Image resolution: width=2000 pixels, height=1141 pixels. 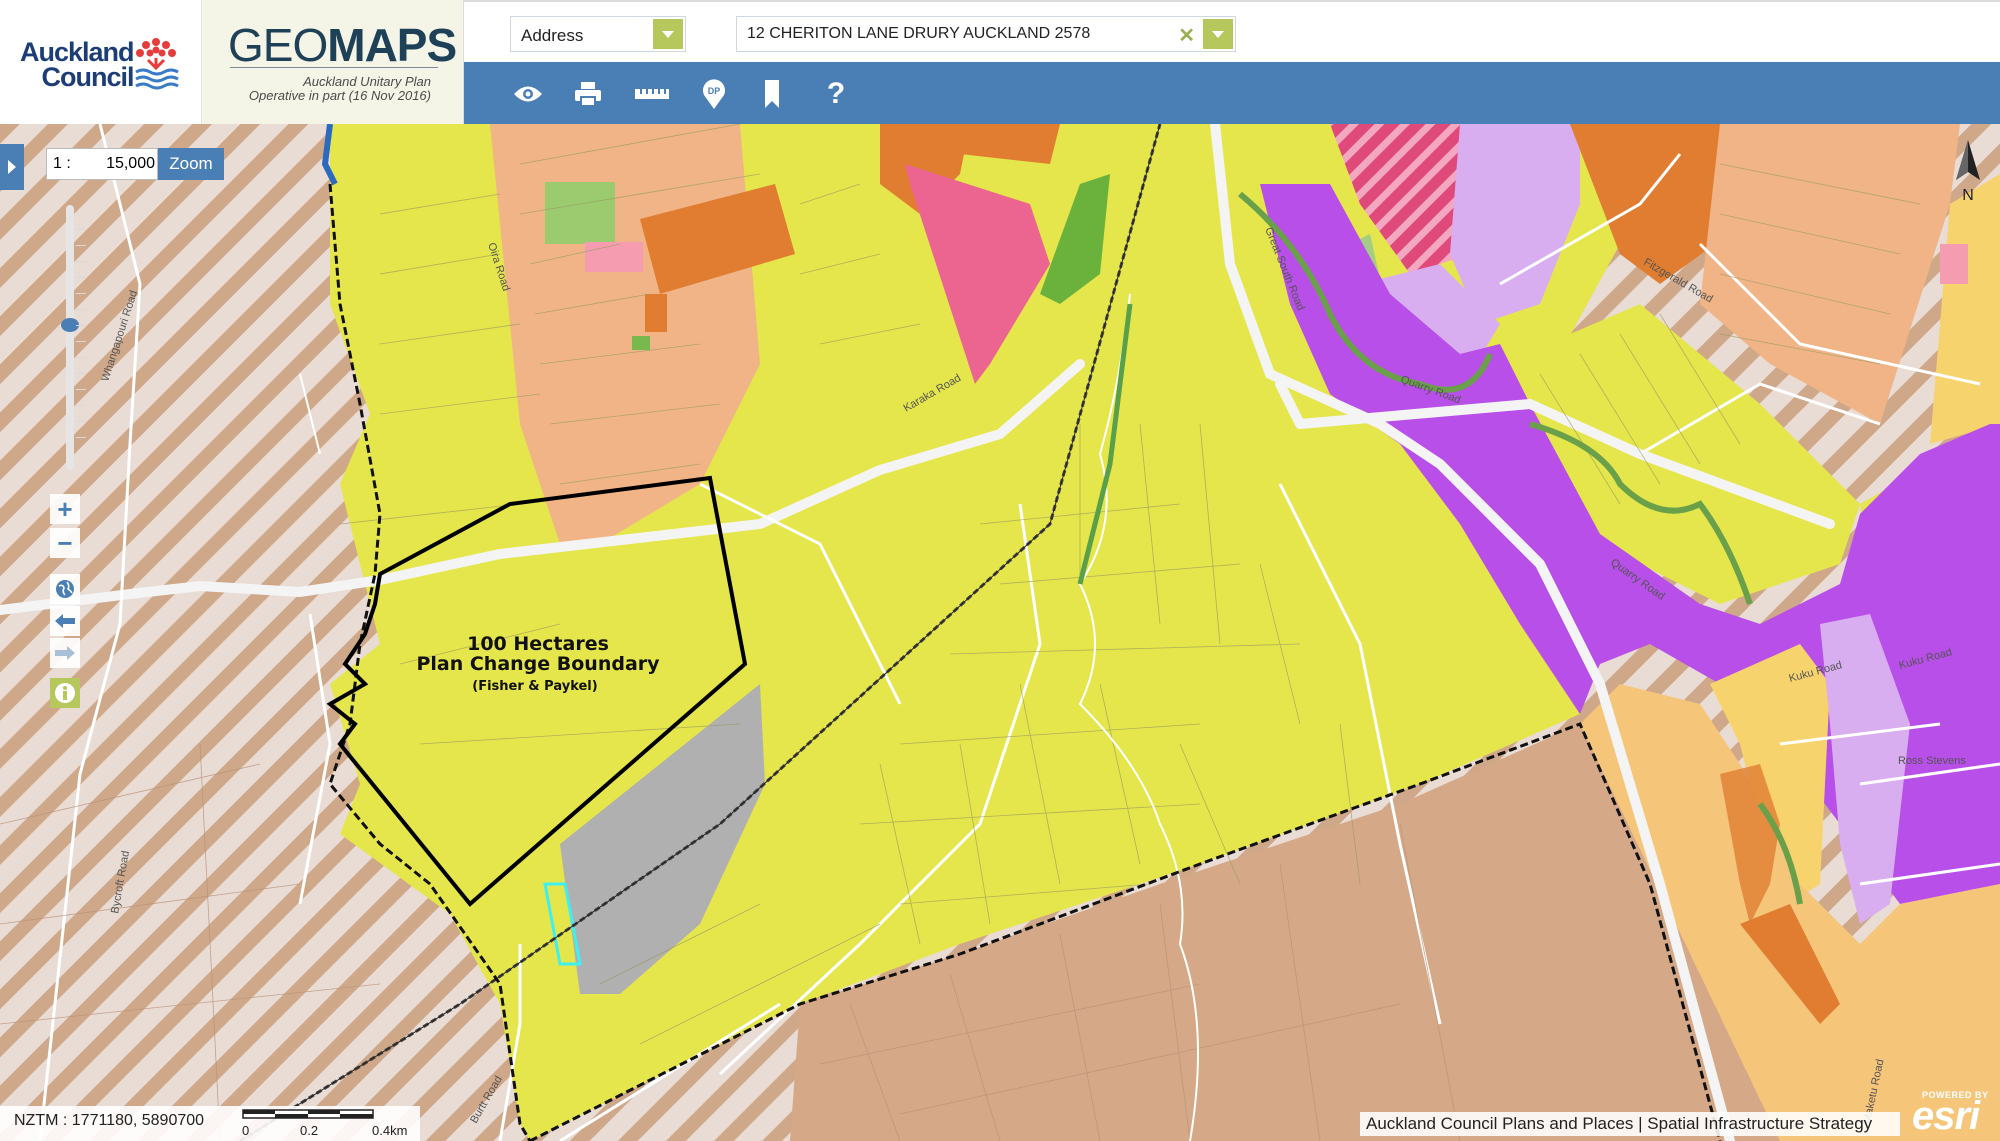 I want to click on clear-search-icon: ✕, so click(x=1186, y=35).